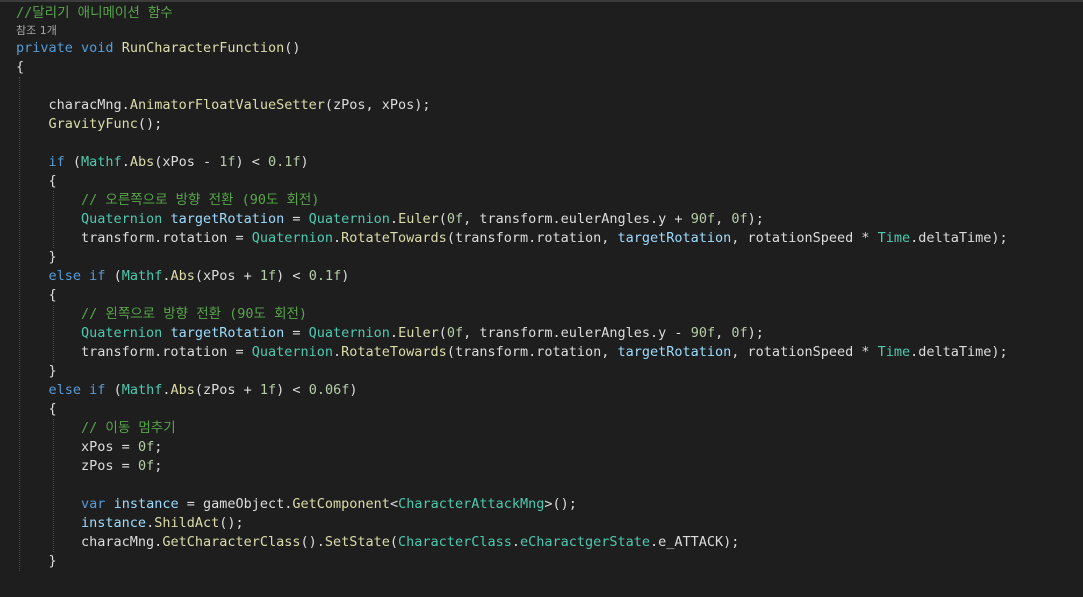 The height and width of the screenshot is (597, 1083). Describe the element at coordinates (93, 124) in the screenshot. I see `code-token-method: GravityFunc` at that location.